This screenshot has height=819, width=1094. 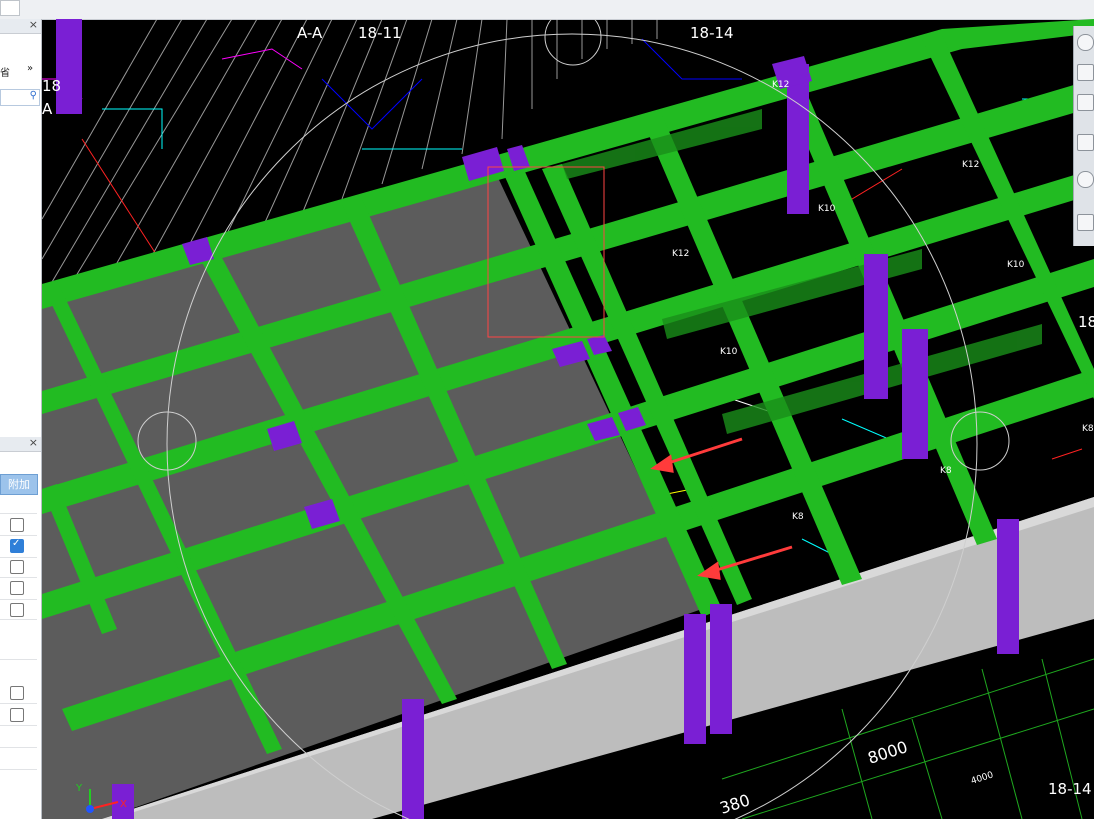 I want to click on section-label: A-A, so click(x=310, y=33).